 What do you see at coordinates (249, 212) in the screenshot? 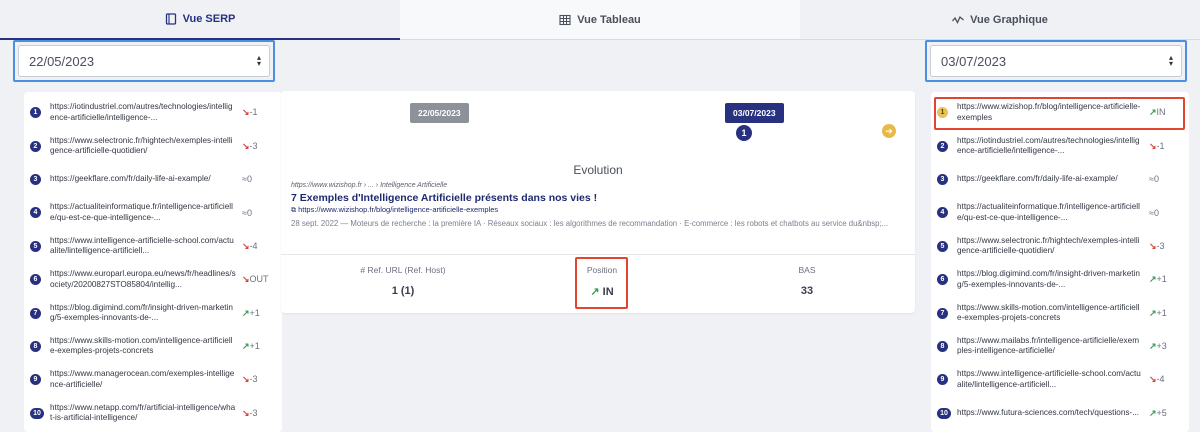
I see `rank-change-value: 0` at bounding box center [249, 212].